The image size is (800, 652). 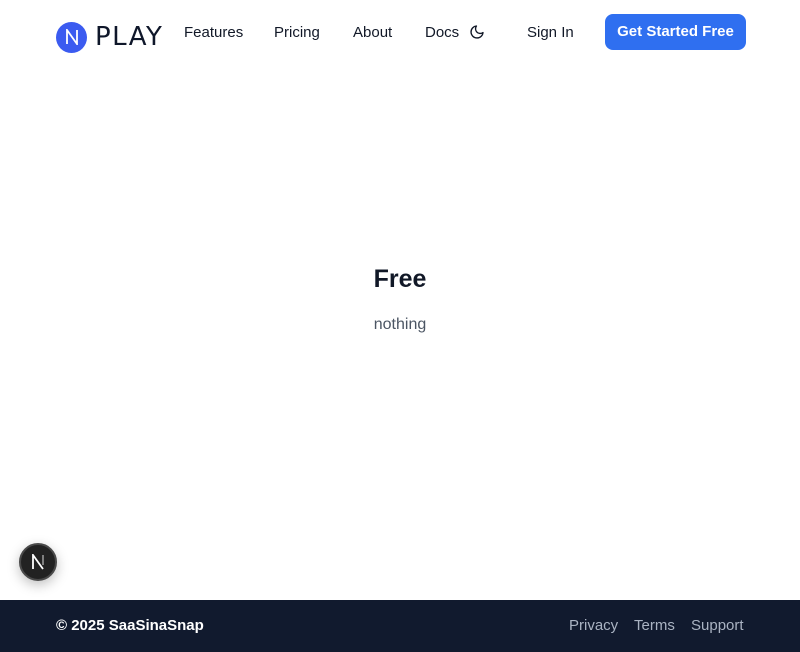 What do you see at coordinates (442, 33) in the screenshot?
I see `nav-link-docs: Docs` at bounding box center [442, 33].